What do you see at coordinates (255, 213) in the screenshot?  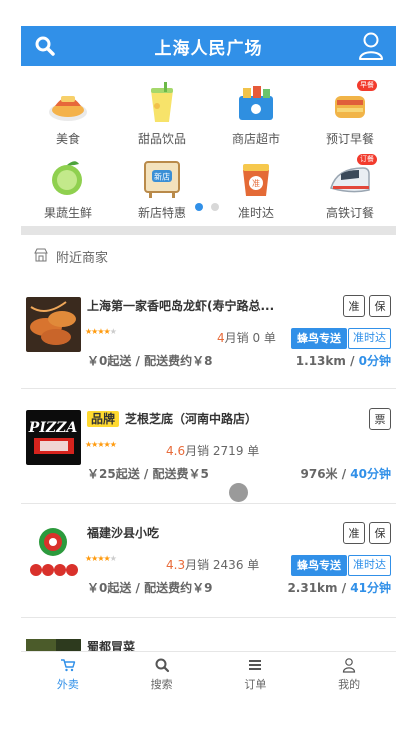 I see `category-label: 准时达` at bounding box center [255, 213].